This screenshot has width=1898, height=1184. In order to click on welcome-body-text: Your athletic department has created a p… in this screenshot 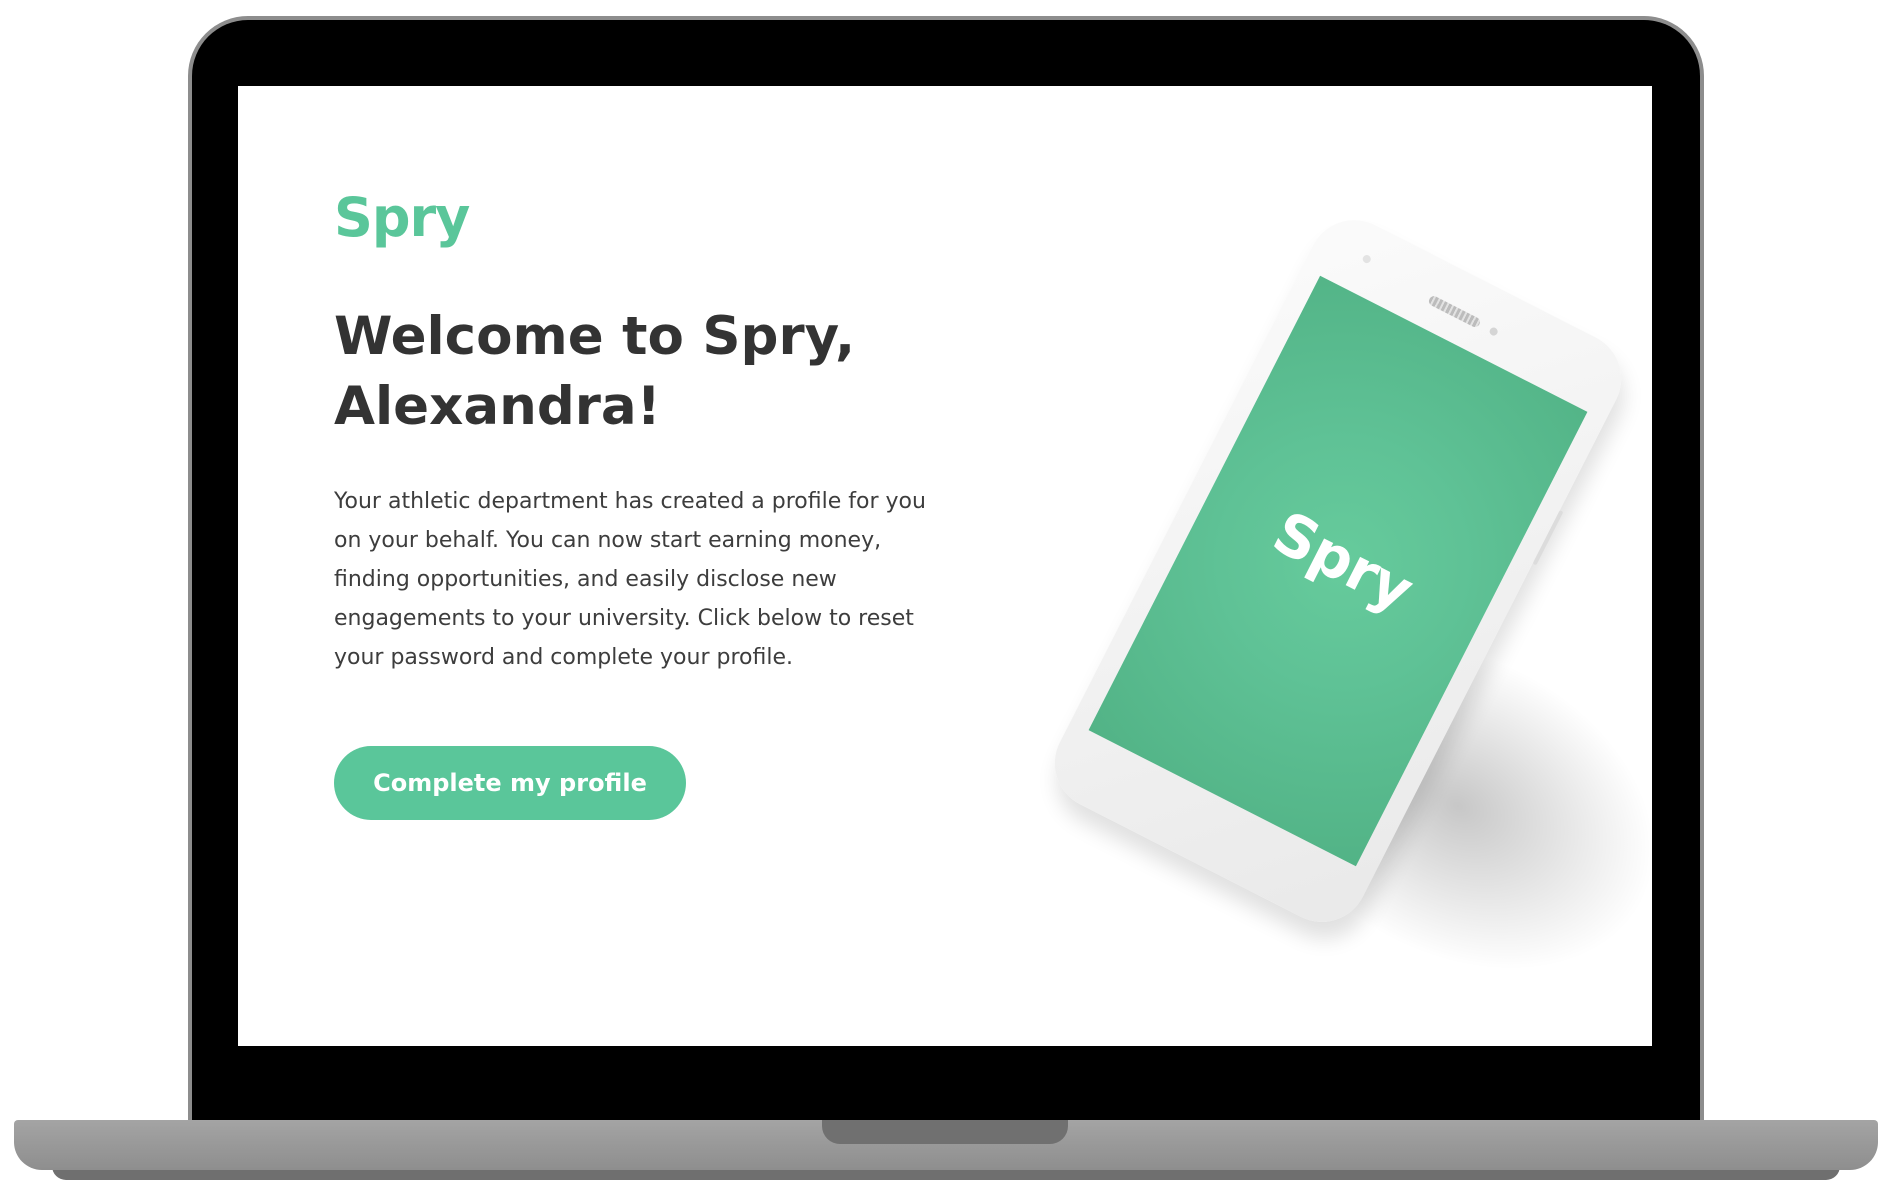, I will do `click(630, 579)`.